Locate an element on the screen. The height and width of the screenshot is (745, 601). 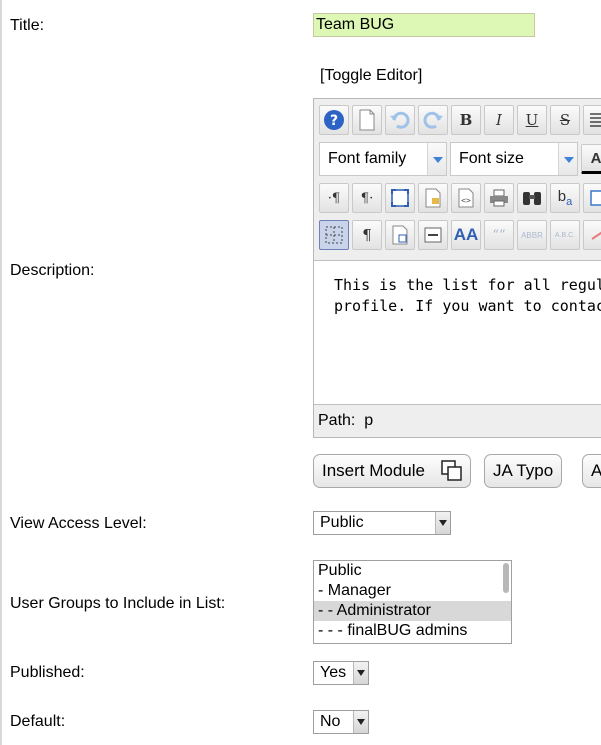
fullscreen-button is located at coordinates (400, 198).